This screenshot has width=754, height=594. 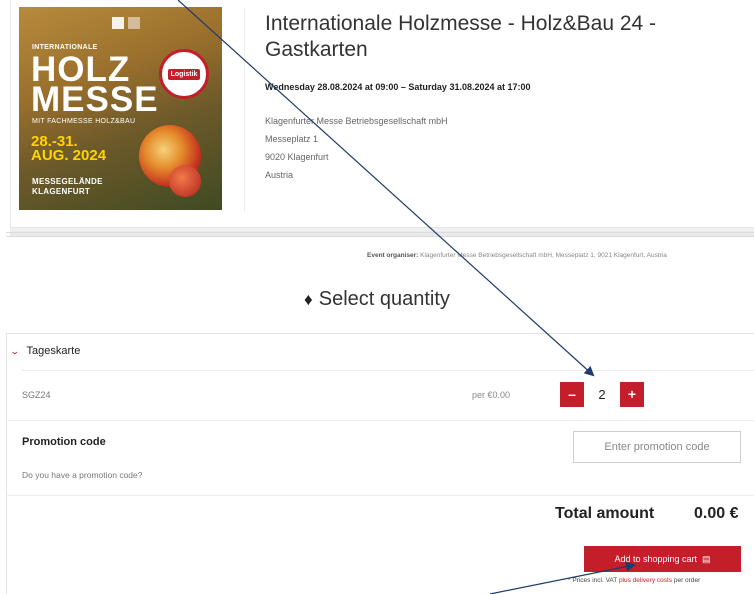 I want to click on promotion-code-input, so click(x=657, y=447).